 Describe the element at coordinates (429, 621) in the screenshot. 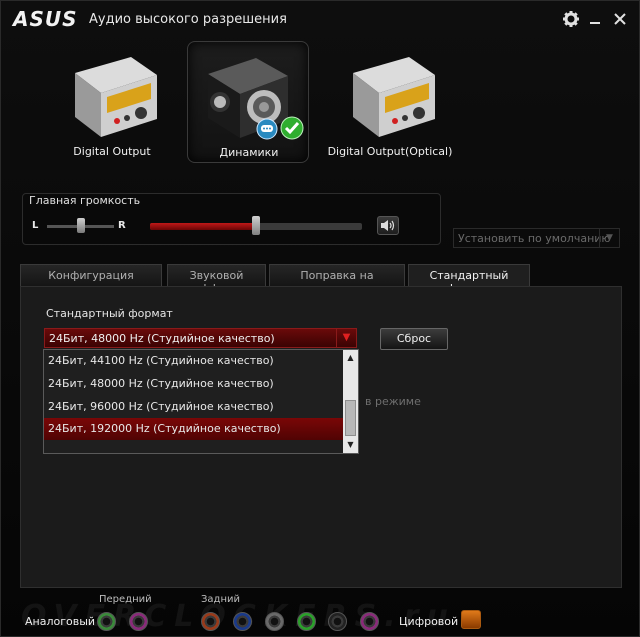

I see `digital-label: Цифровой` at that location.